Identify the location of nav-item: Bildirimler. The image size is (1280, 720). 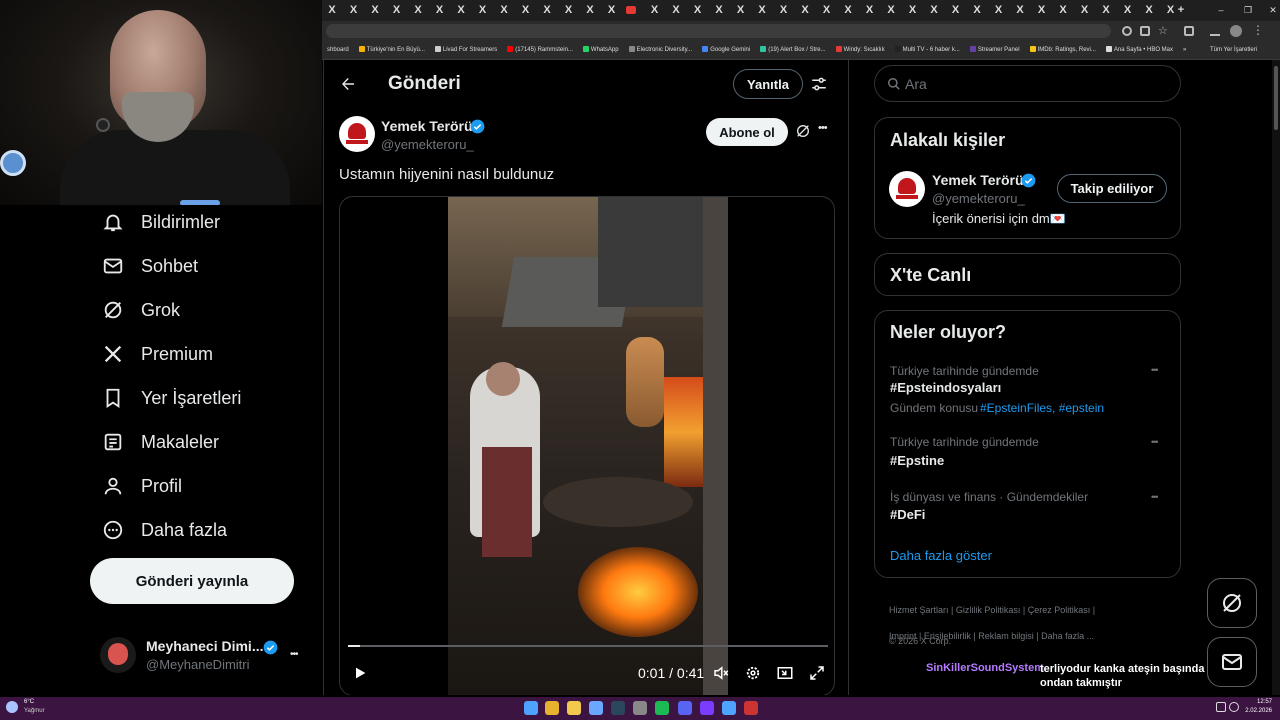
(160, 222).